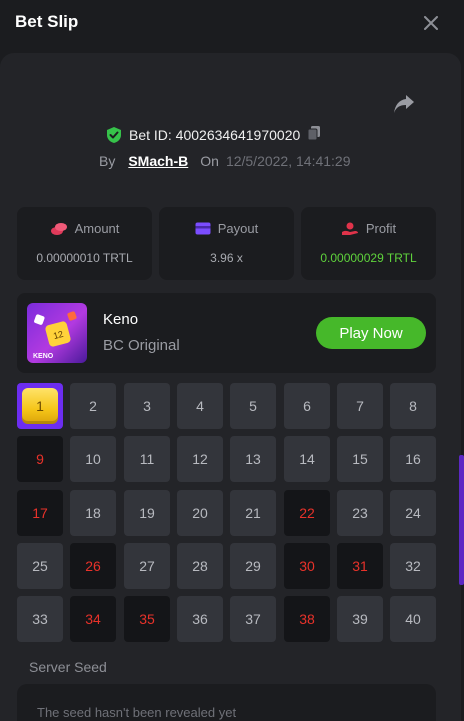 The image size is (464, 721). Describe the element at coordinates (253, 406) in the screenshot. I see `keno-cell-5: 5` at that location.